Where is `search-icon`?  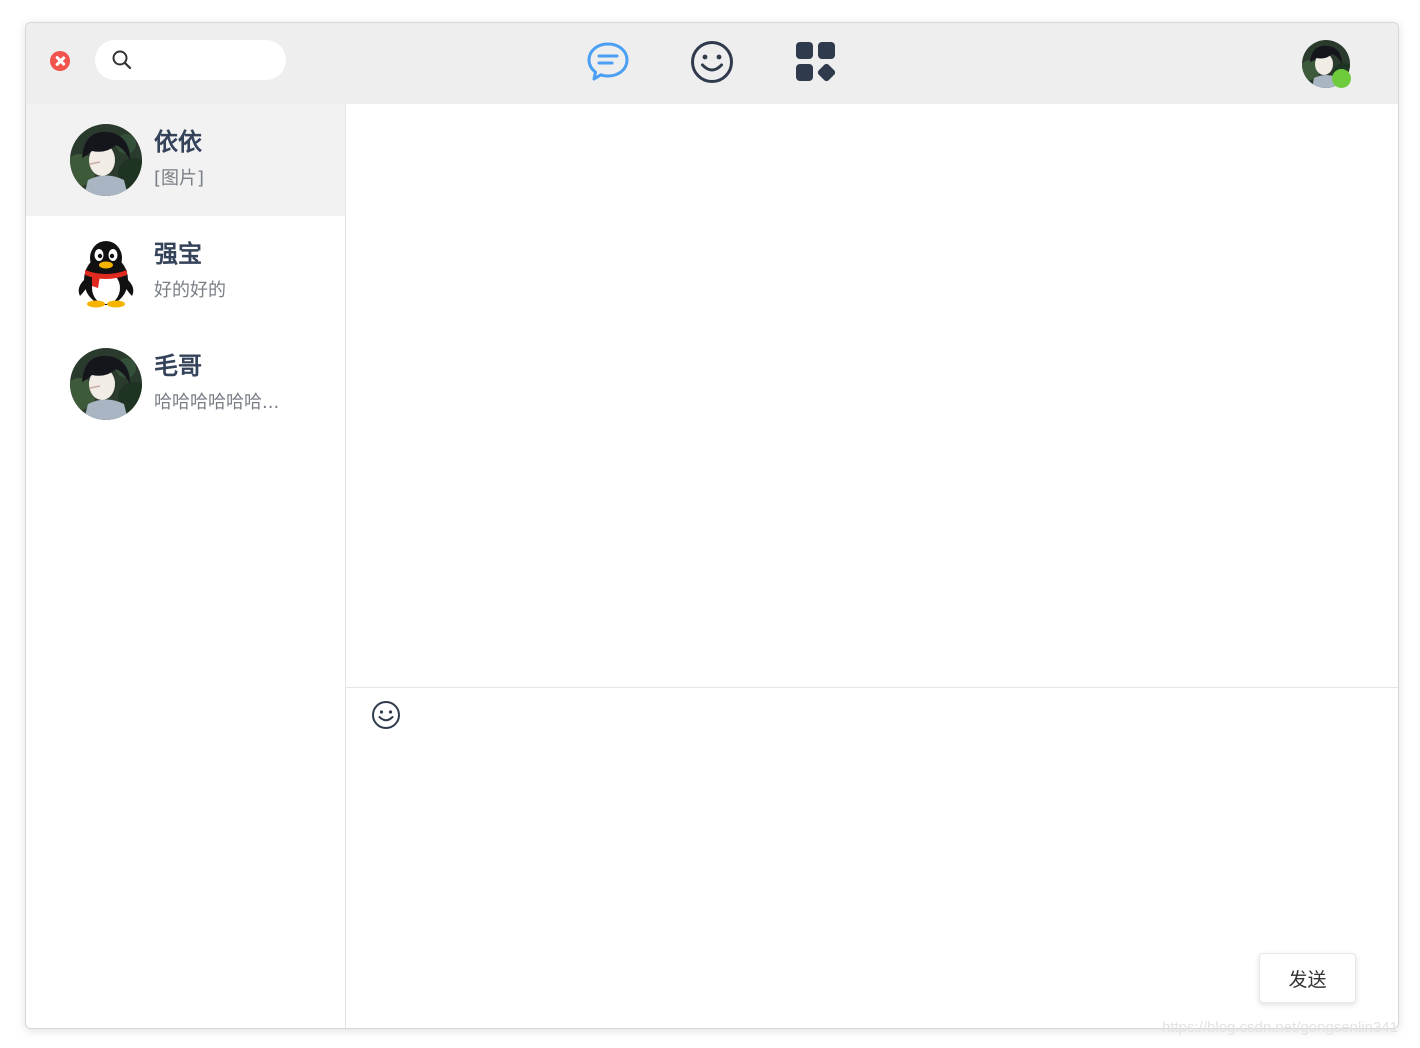 search-icon is located at coordinates (122, 60).